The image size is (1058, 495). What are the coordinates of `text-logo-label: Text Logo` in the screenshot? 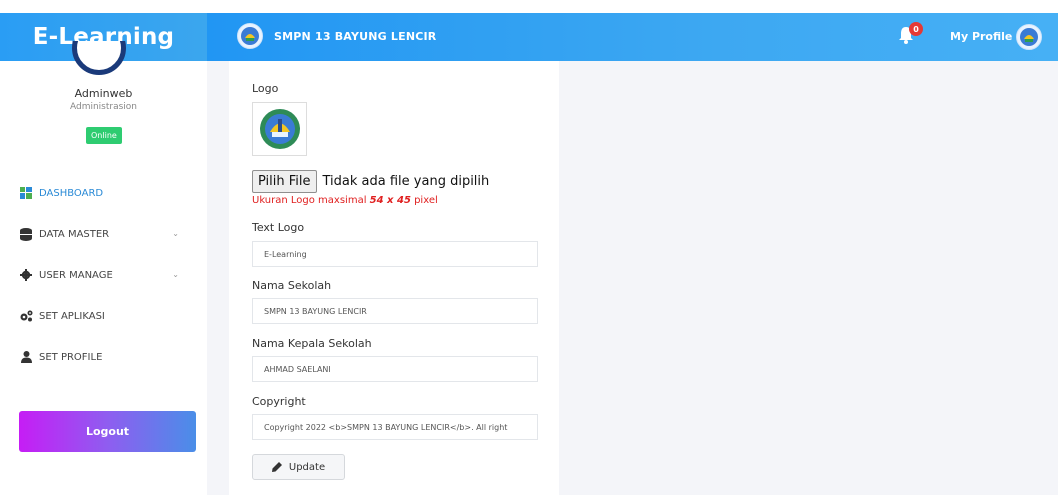 It's located at (278, 227).